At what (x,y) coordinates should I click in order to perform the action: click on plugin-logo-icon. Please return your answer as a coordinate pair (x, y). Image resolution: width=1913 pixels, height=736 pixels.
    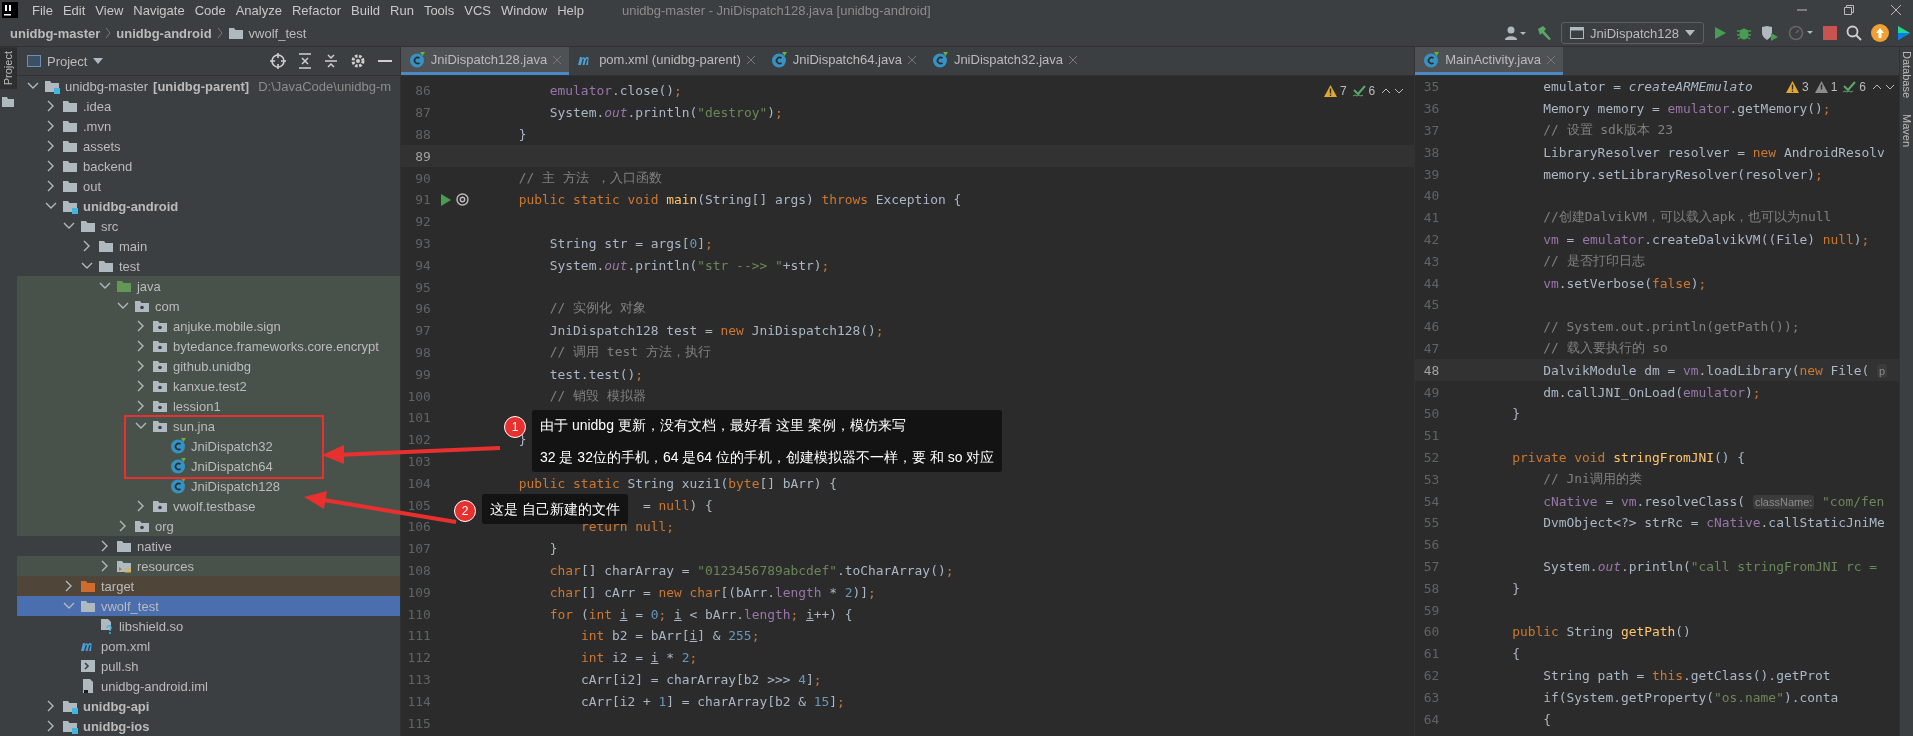
    Looking at the image, I should click on (1904, 33).